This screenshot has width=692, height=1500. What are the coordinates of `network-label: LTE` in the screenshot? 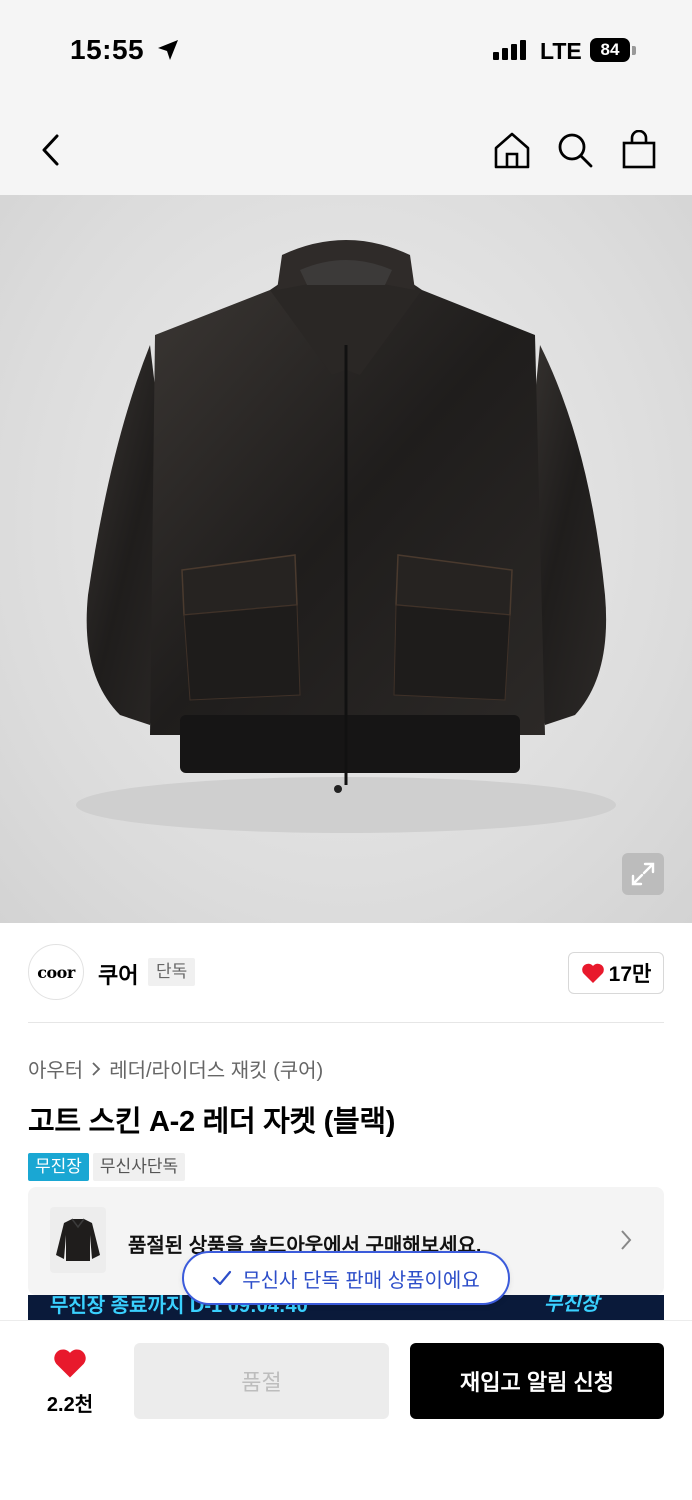 It's located at (561, 51).